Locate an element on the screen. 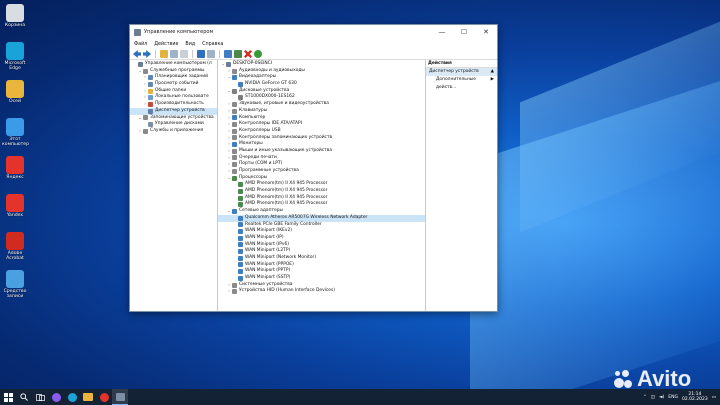 The width and height of the screenshot is (720, 405). chevron-up-icon: ⌃ is located at coordinates (645, 397).